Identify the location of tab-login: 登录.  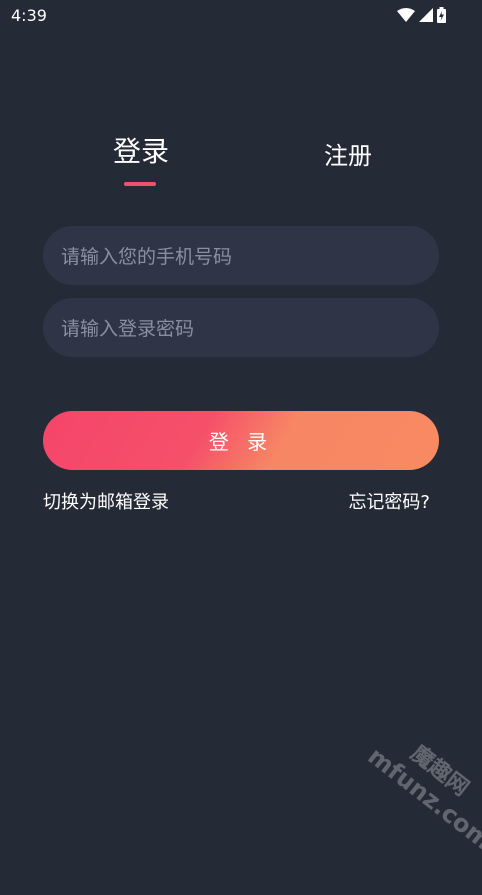
(141, 150).